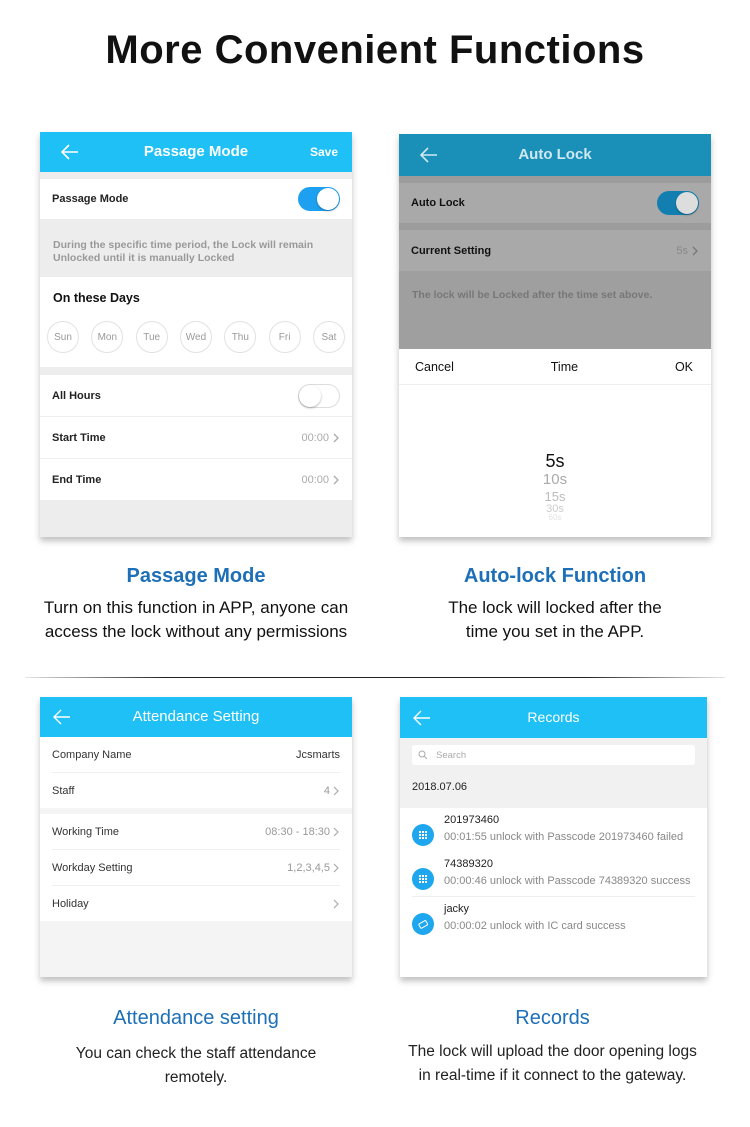  I want to click on caption-heading: Attendance setting, so click(196, 1018).